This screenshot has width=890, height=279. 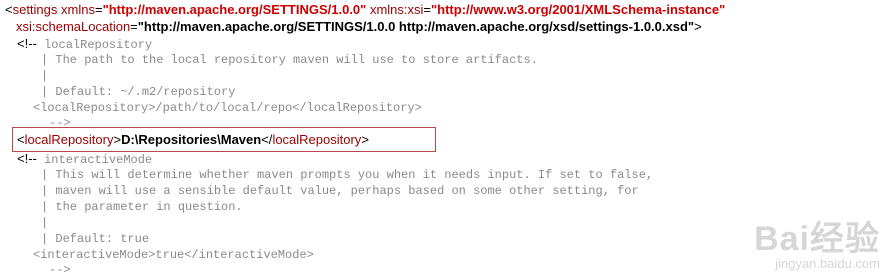 What do you see at coordinates (60, 270) in the screenshot?
I see `comment-close: -->` at bounding box center [60, 270].